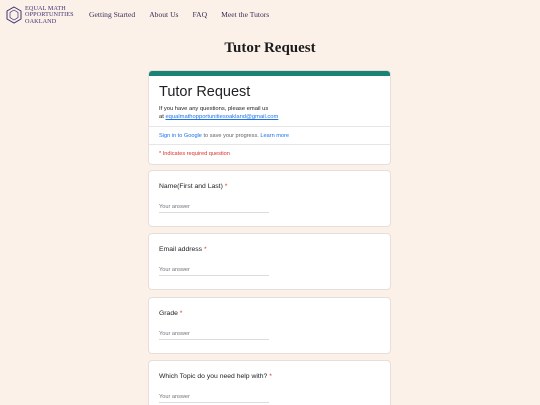 The image size is (540, 405). Describe the element at coordinates (245, 14) in the screenshot. I see `nav-meet-the-tutors: Meet the Tutors` at that location.